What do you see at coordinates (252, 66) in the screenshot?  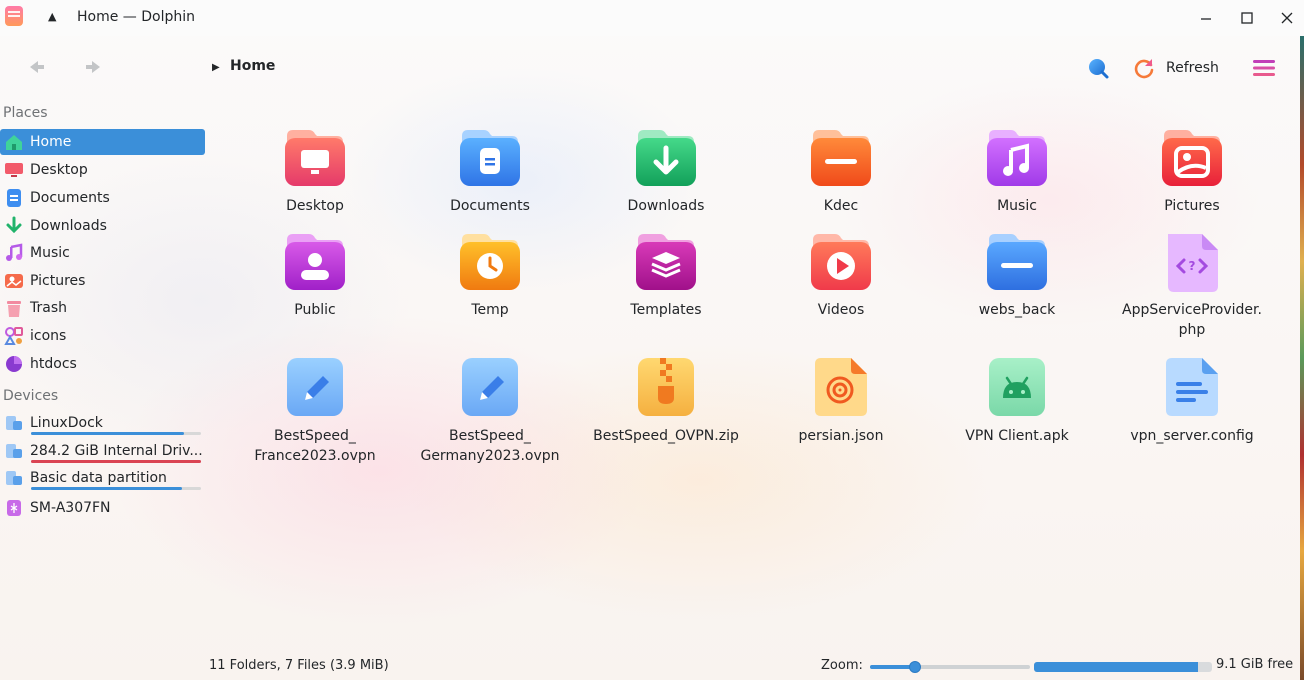 I see `breadcrumb-home: Home` at bounding box center [252, 66].